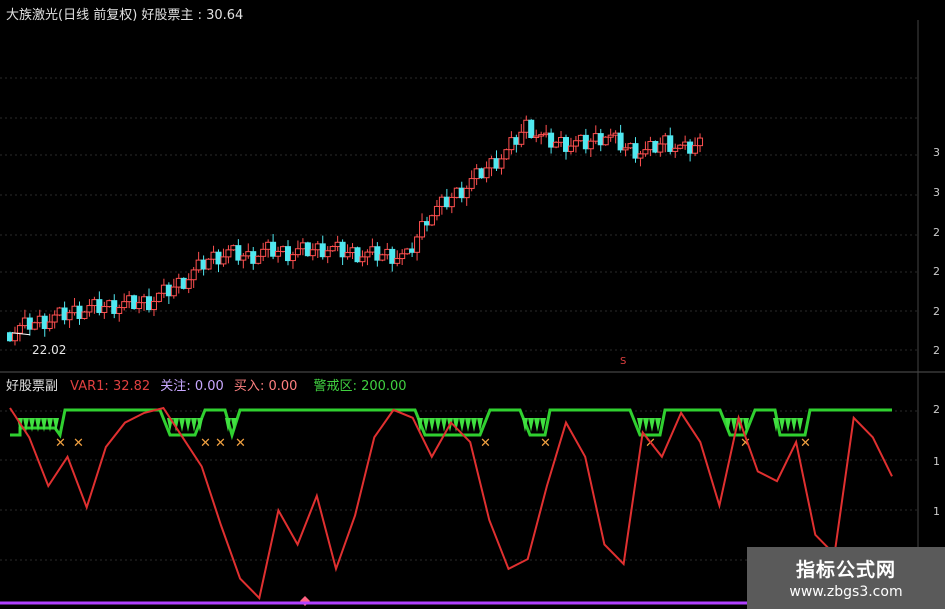 The image size is (945, 609). What do you see at coordinates (209, 386) in the screenshot?
I see `focus-value: 0.00` at bounding box center [209, 386].